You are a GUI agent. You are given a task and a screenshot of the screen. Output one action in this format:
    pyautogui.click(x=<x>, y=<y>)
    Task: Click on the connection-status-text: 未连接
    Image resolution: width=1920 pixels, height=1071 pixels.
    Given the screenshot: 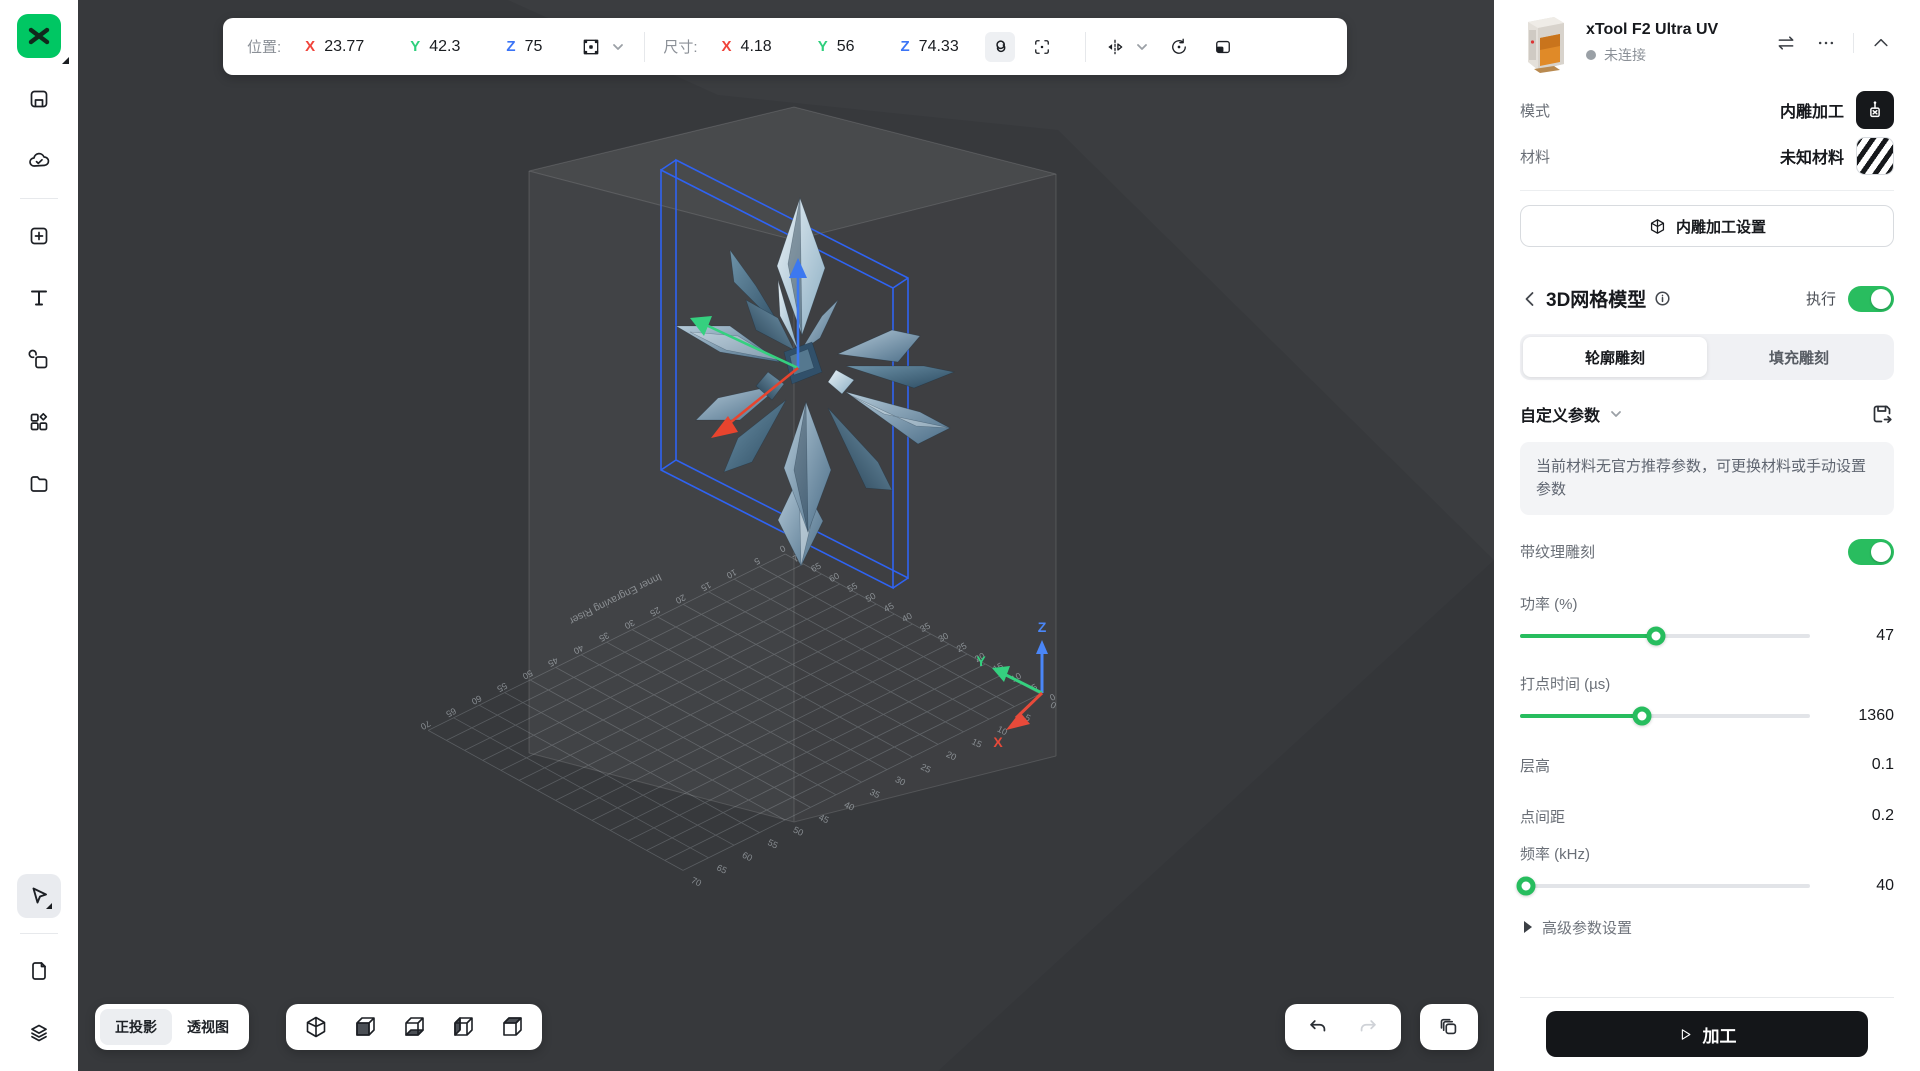 What is the action you would take?
    pyautogui.click(x=1625, y=55)
    